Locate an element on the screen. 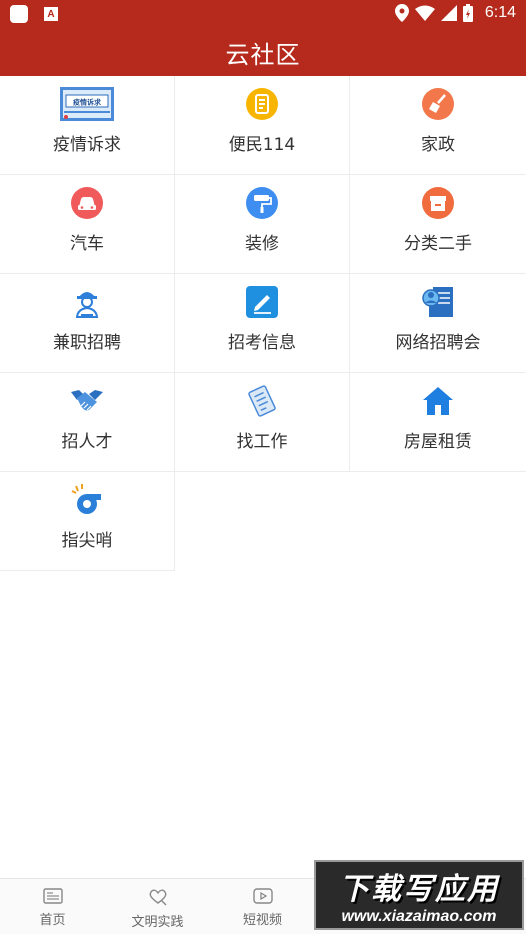  grid-item-label: 指尖哨 is located at coordinates (87, 541).